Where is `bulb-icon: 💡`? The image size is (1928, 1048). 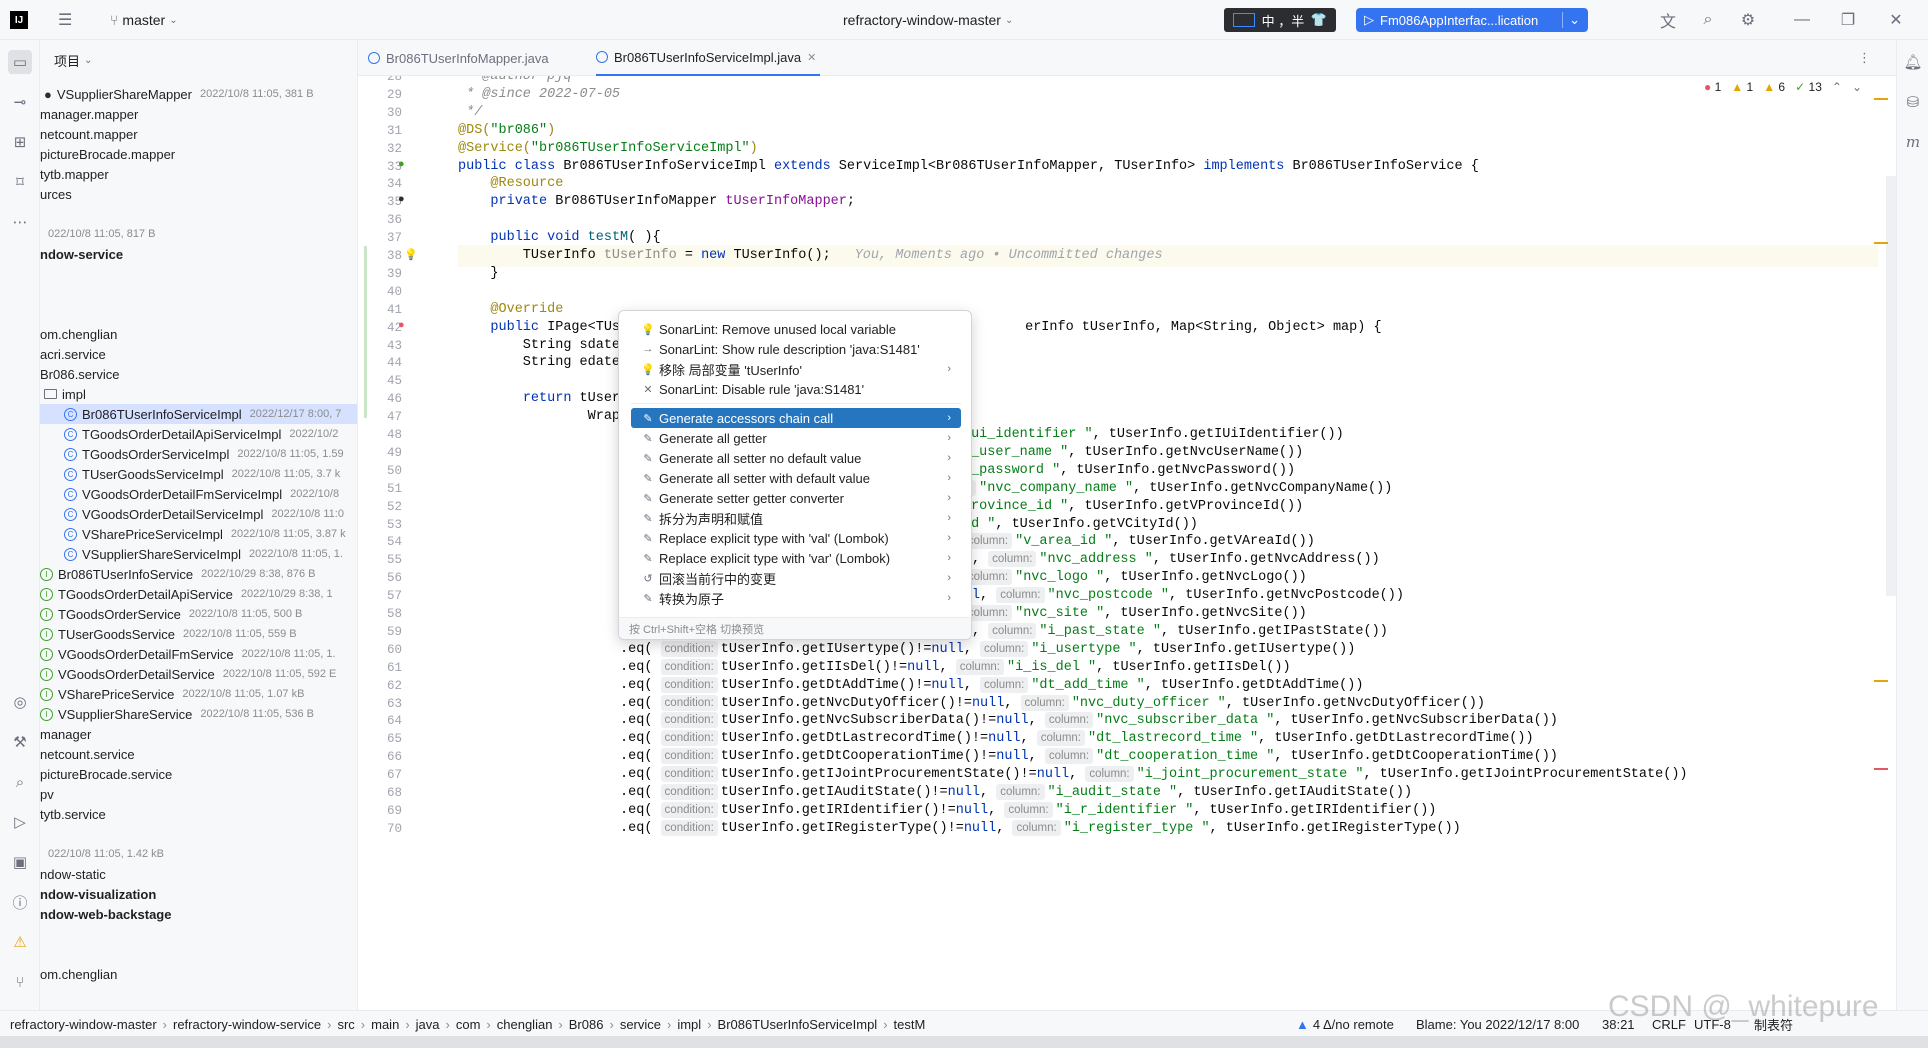 bulb-icon: 💡 is located at coordinates (411, 255).